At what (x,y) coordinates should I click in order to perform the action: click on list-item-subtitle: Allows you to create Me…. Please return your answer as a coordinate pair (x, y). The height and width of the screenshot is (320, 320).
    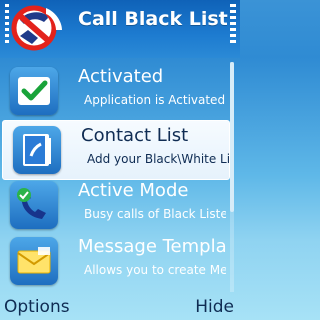
    Looking at the image, I should click on (155, 270).